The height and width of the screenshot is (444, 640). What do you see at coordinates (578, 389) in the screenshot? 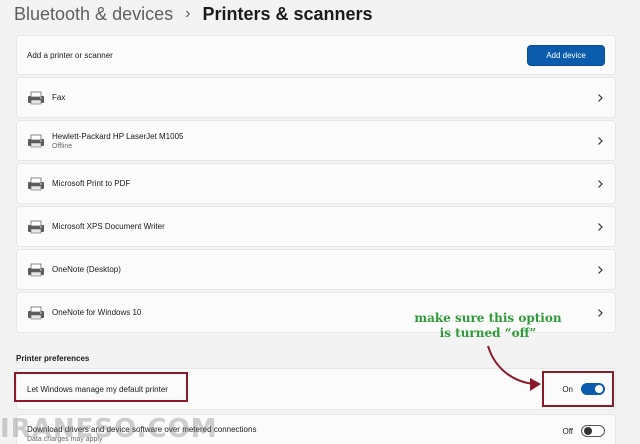
I see `toggle-highlight-box` at bounding box center [578, 389].